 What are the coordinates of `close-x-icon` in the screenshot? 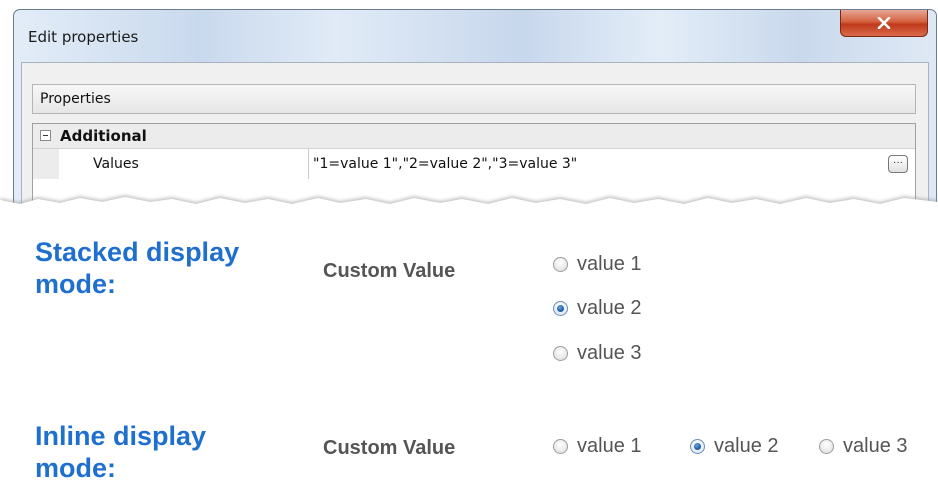 It's located at (884, 23).